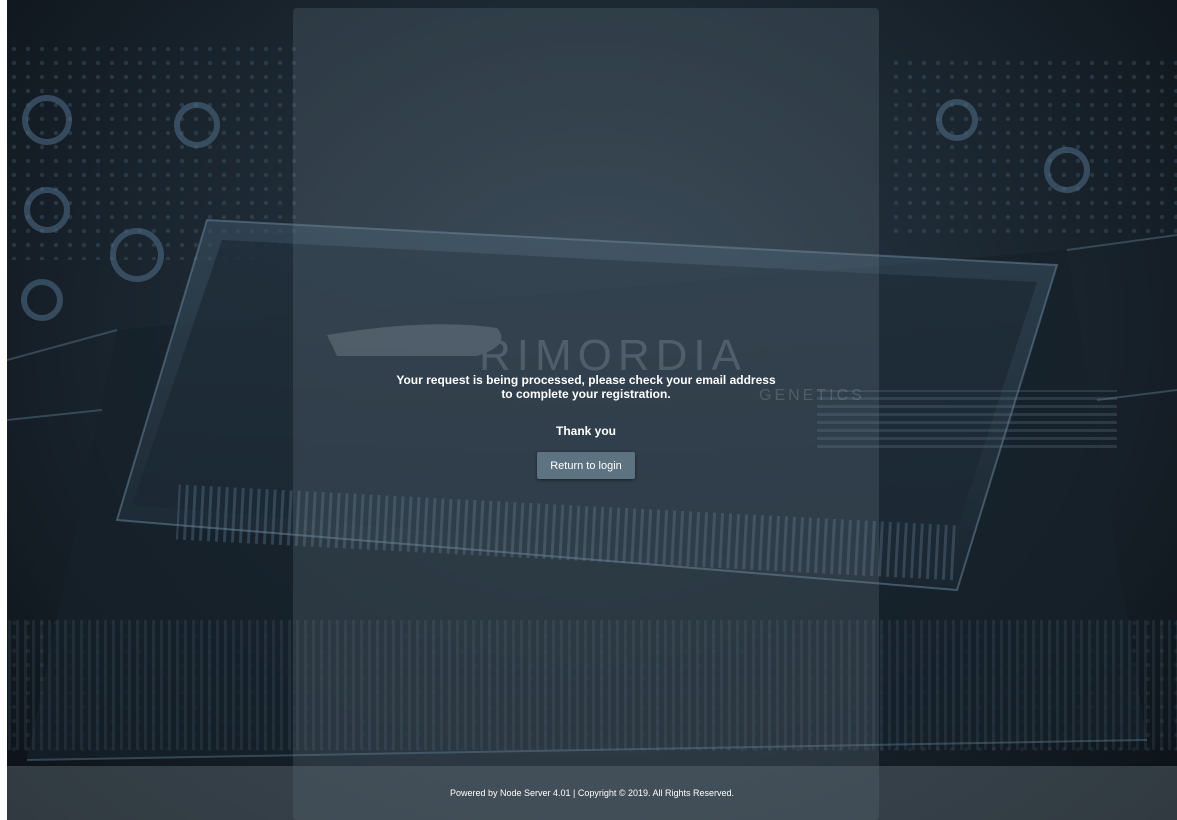 This screenshot has height=820, width=1177. Describe the element at coordinates (586, 394) in the screenshot. I see `confirmation-line-2: to complete your registration.` at that location.